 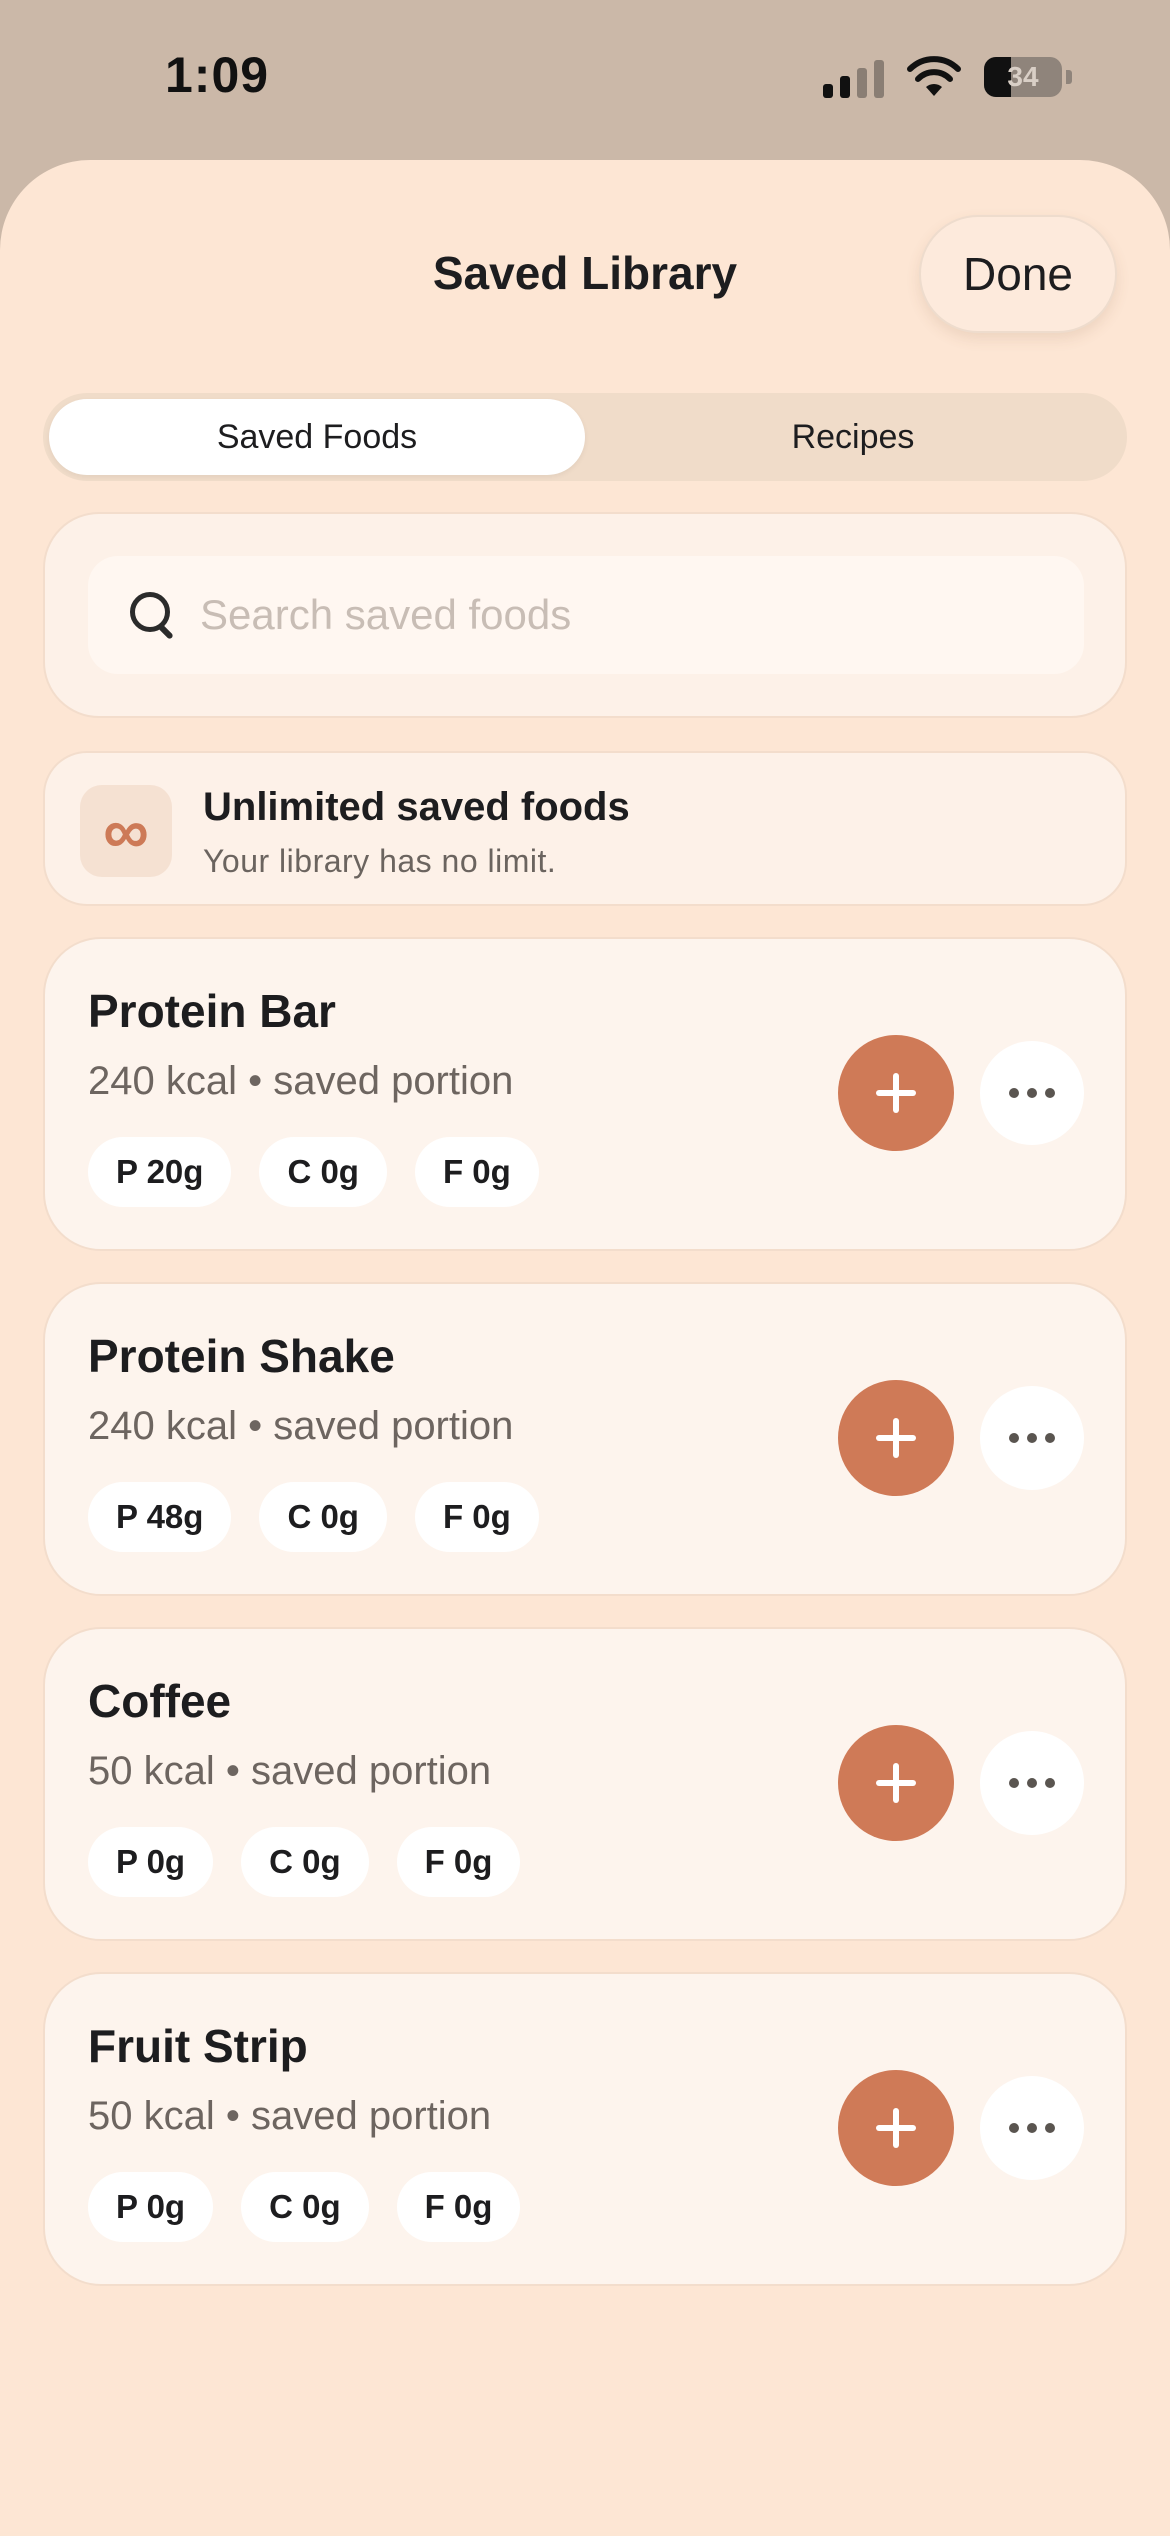 I want to click on battery-level: 34, so click(x=1023, y=76).